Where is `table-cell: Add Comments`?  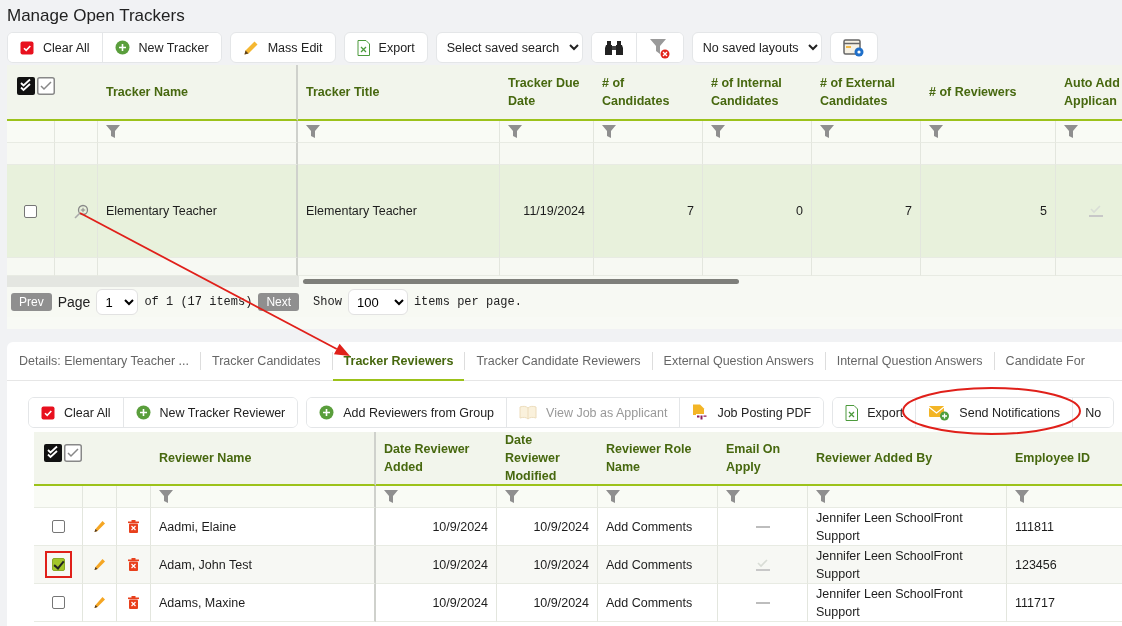 table-cell: Add Comments is located at coordinates (658, 603).